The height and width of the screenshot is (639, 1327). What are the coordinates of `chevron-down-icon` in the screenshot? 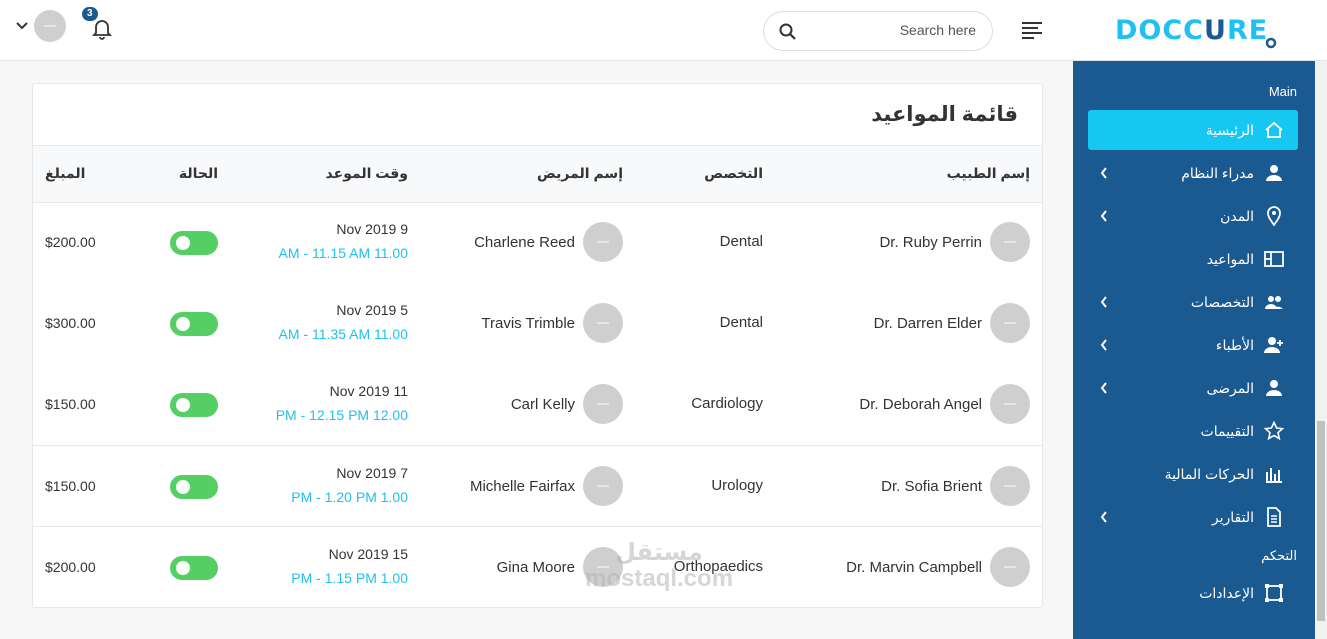 It's located at (22, 26).